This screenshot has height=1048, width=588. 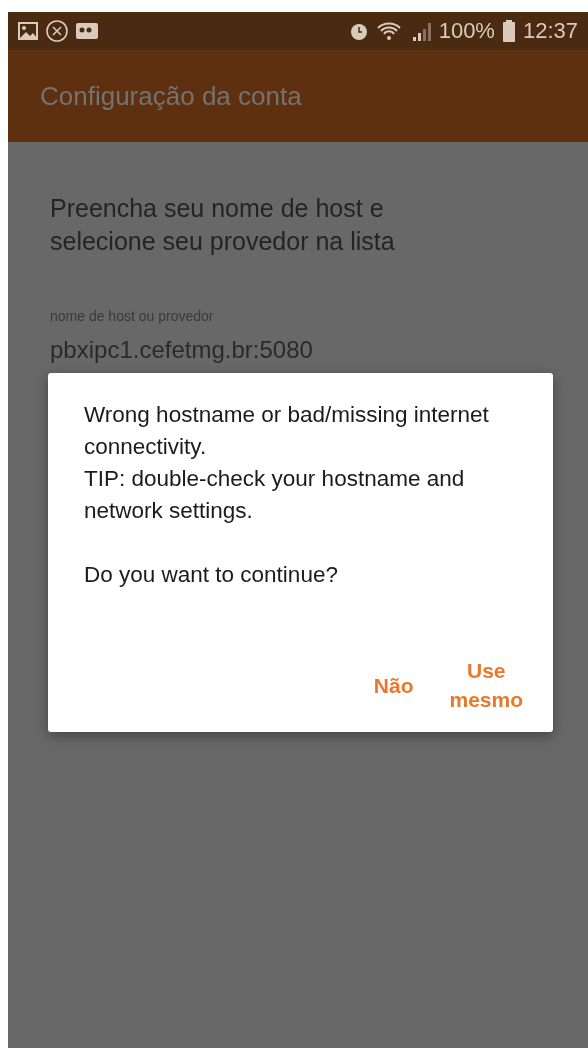 What do you see at coordinates (28, 31) in the screenshot?
I see `image-icon` at bounding box center [28, 31].